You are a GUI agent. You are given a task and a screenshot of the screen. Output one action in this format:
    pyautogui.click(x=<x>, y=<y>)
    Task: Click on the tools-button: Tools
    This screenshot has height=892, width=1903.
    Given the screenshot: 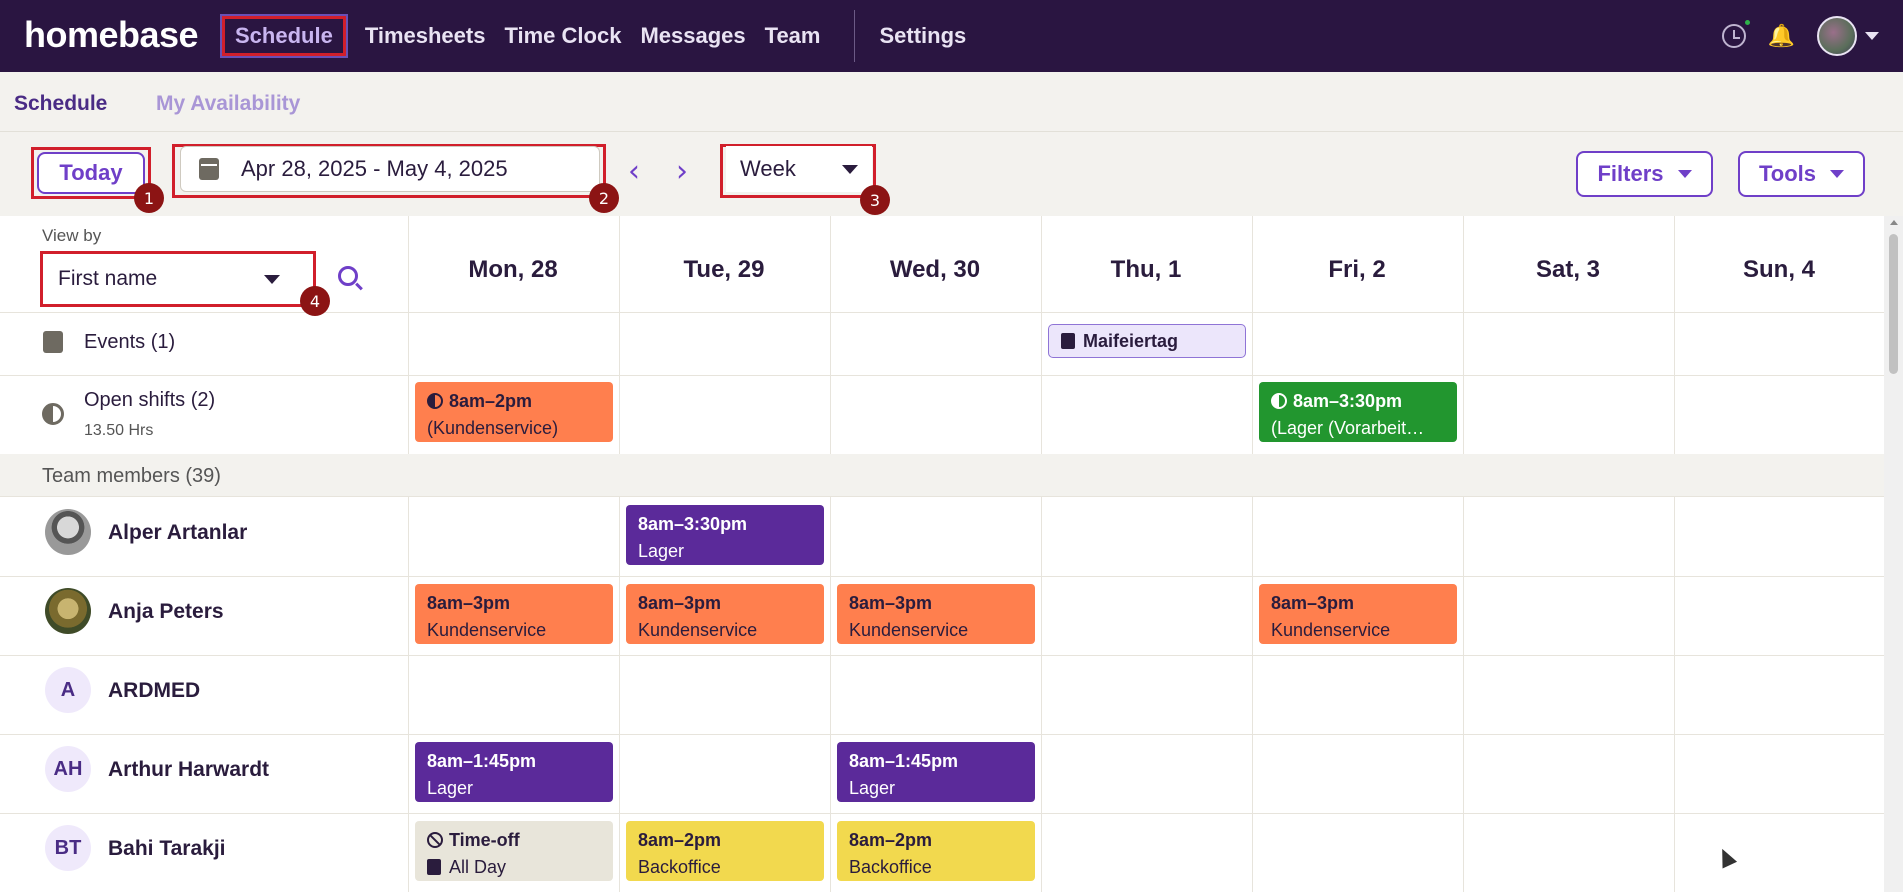 What is the action you would take?
    pyautogui.click(x=1801, y=174)
    